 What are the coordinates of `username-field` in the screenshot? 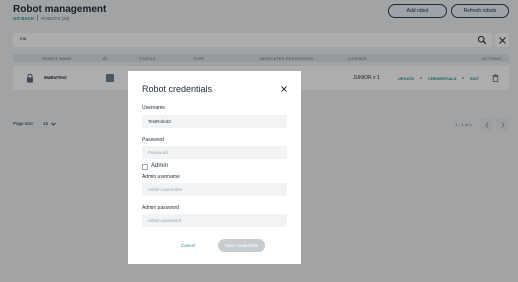 It's located at (214, 121).